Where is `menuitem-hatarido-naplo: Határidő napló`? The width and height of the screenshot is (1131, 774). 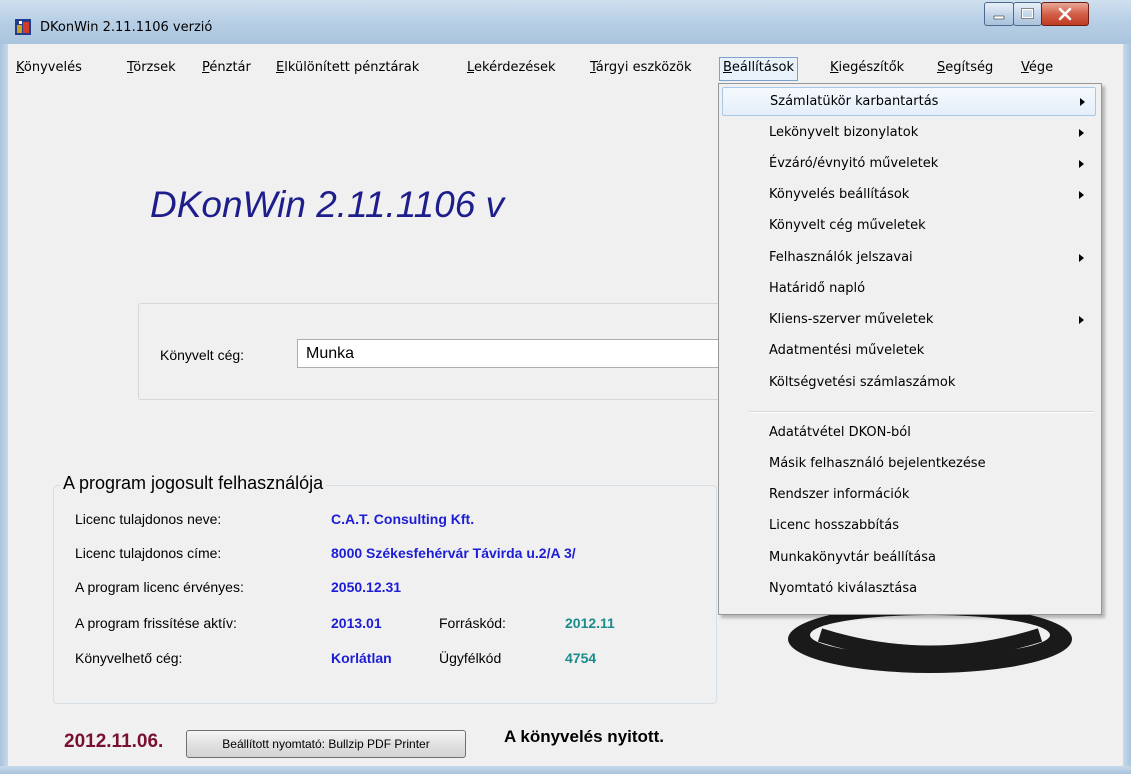
menuitem-hatarido-naplo: Határidő napló is located at coordinates (909, 289).